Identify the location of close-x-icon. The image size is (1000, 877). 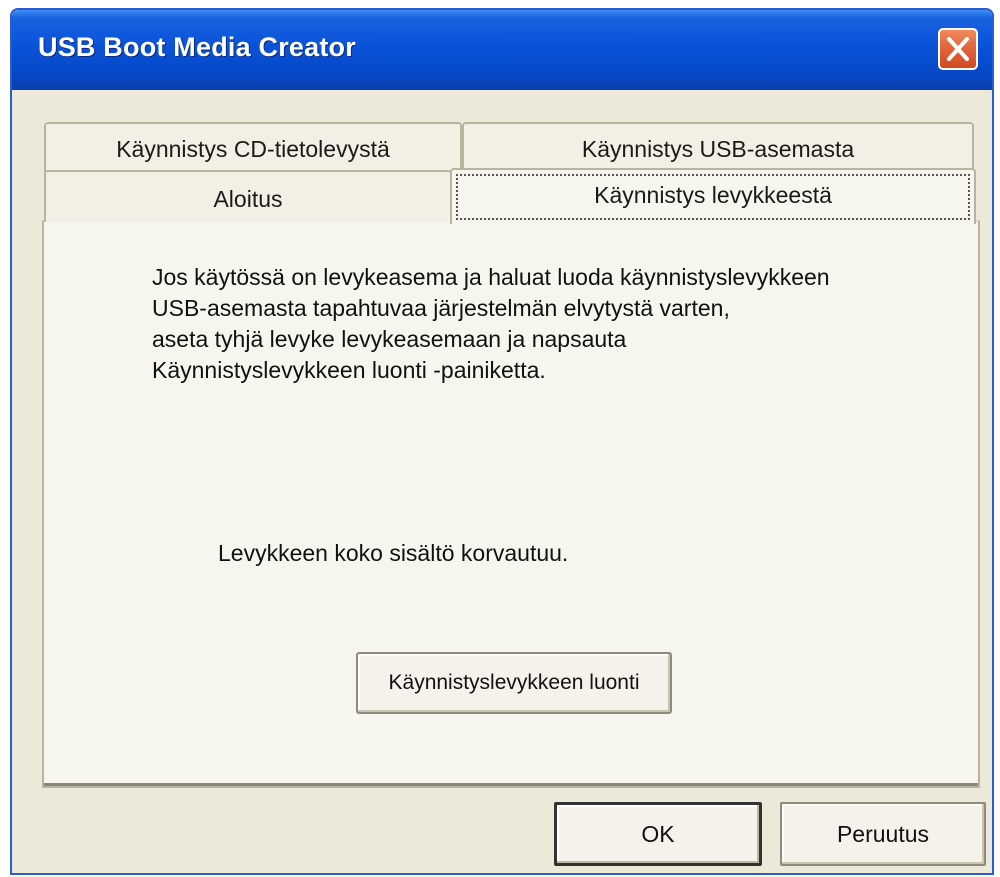
(958, 49).